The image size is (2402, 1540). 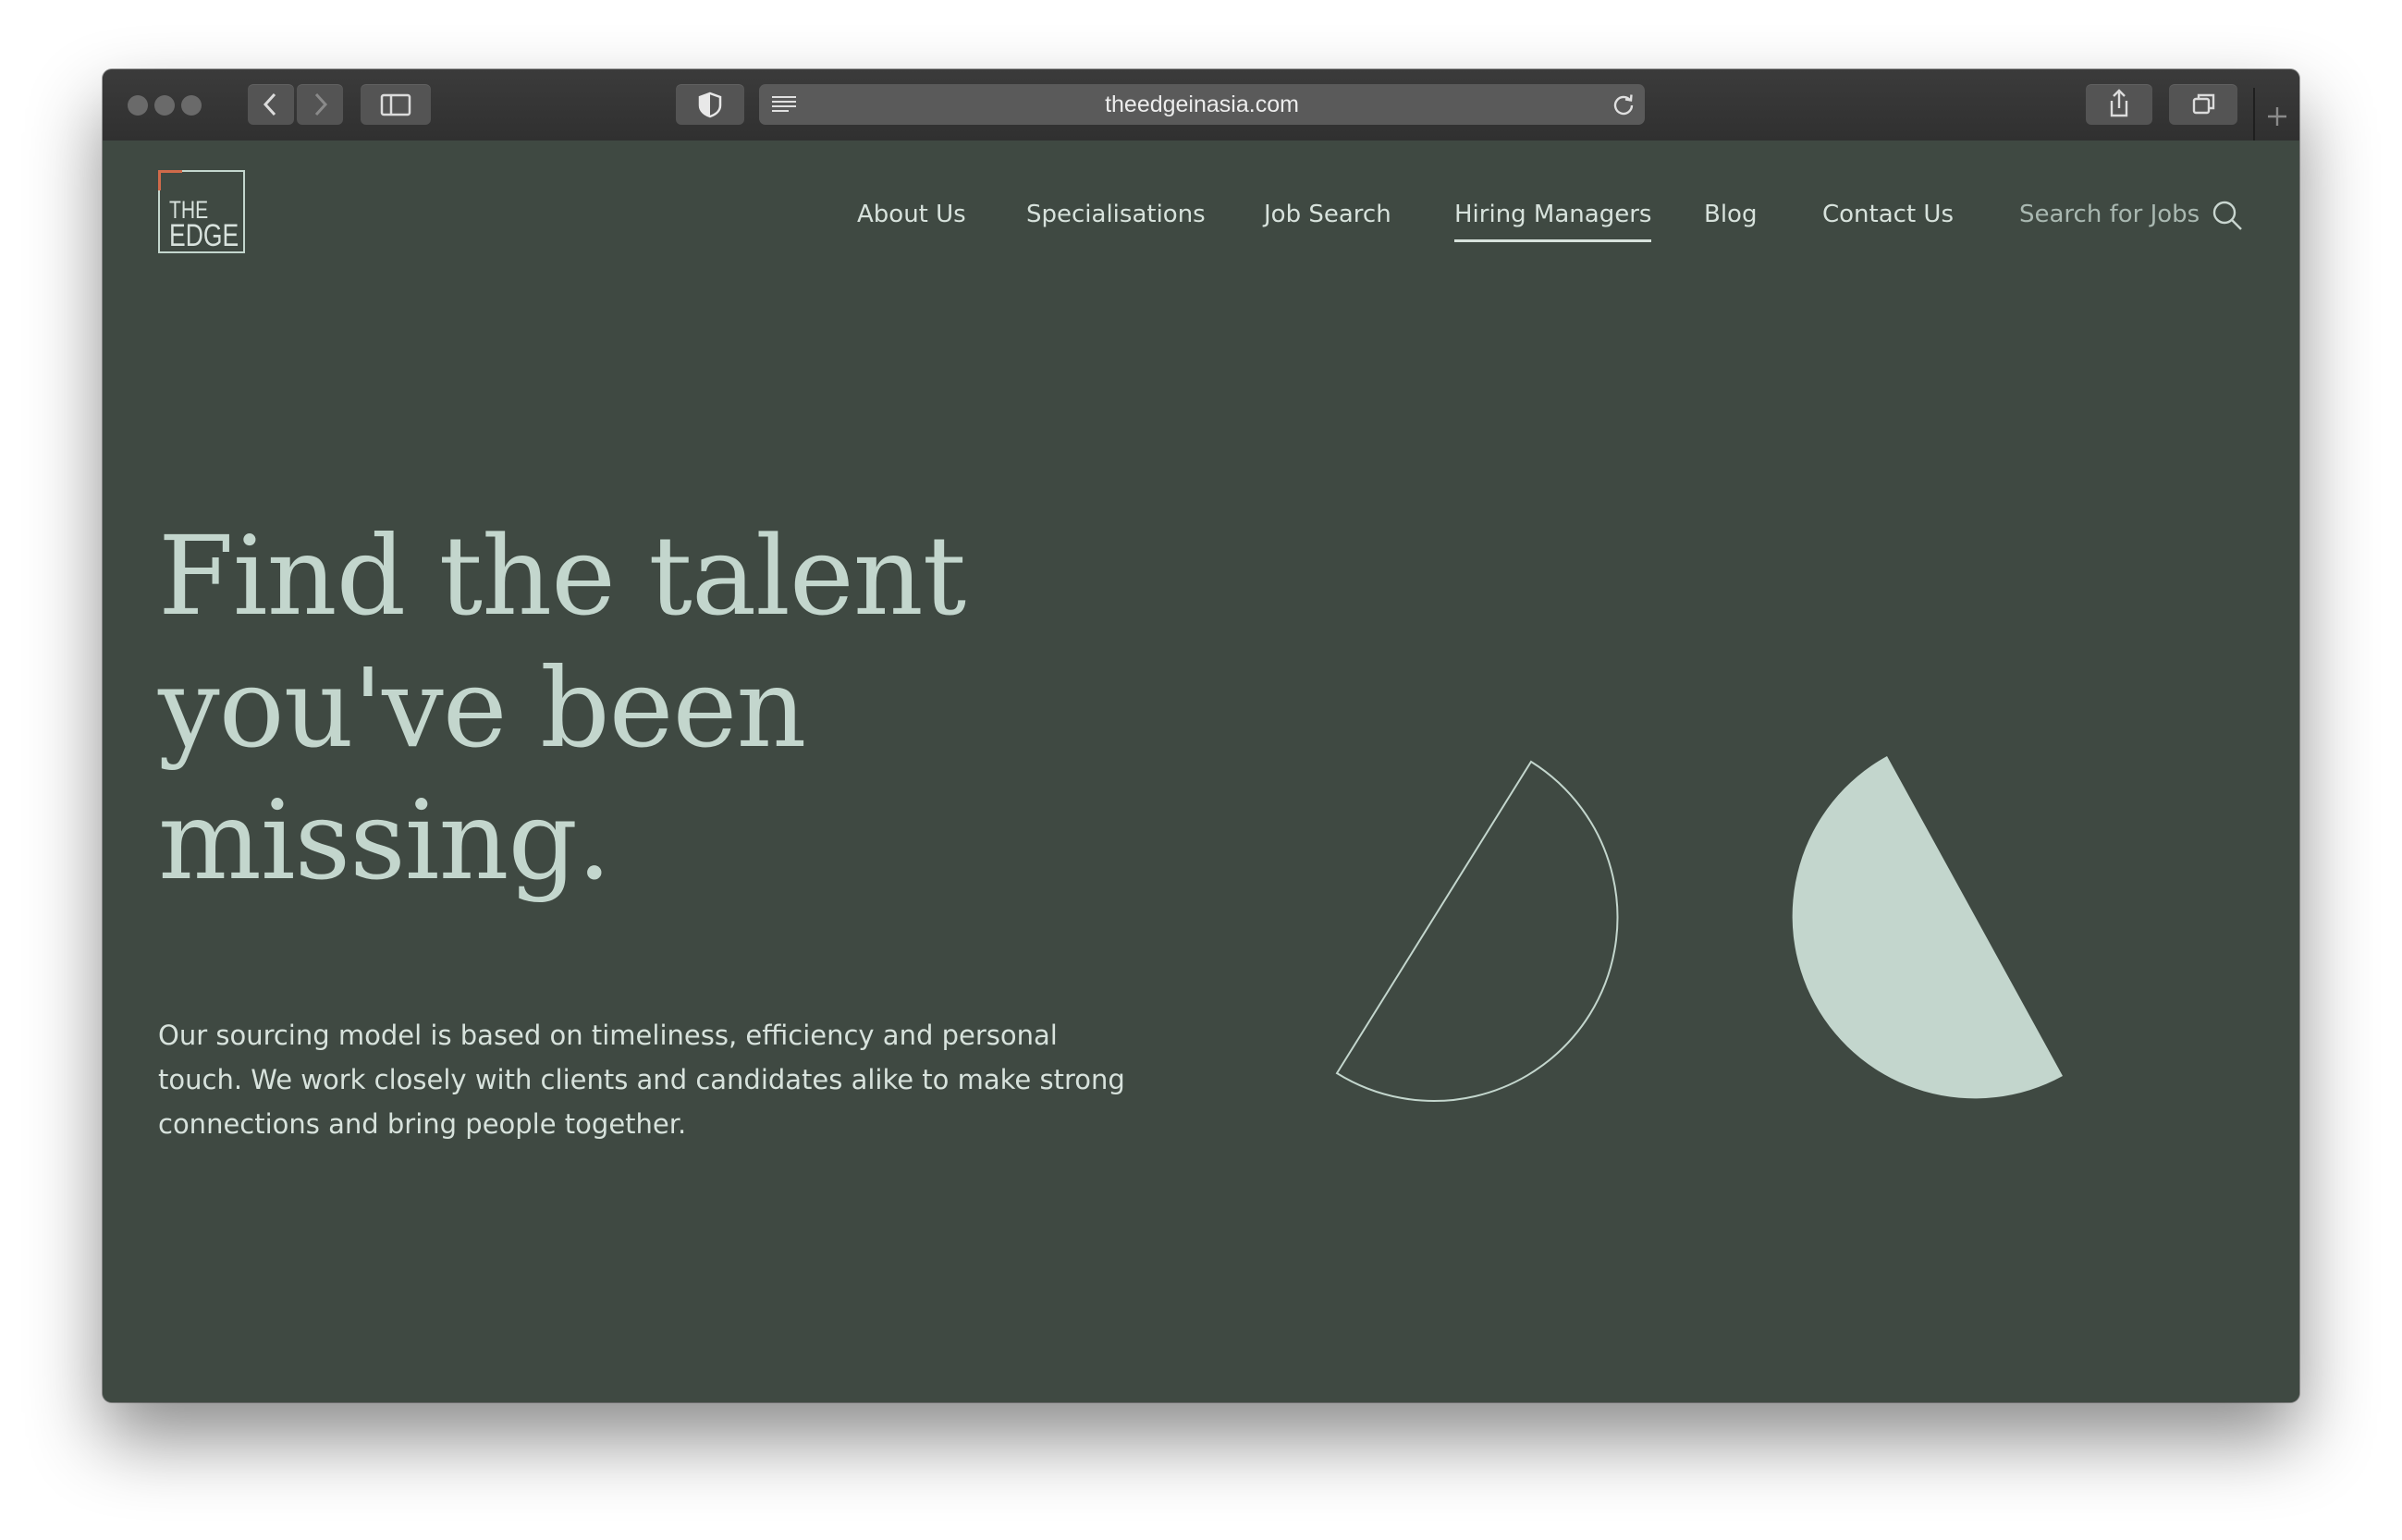 I want to click on forward-button, so click(x=320, y=104).